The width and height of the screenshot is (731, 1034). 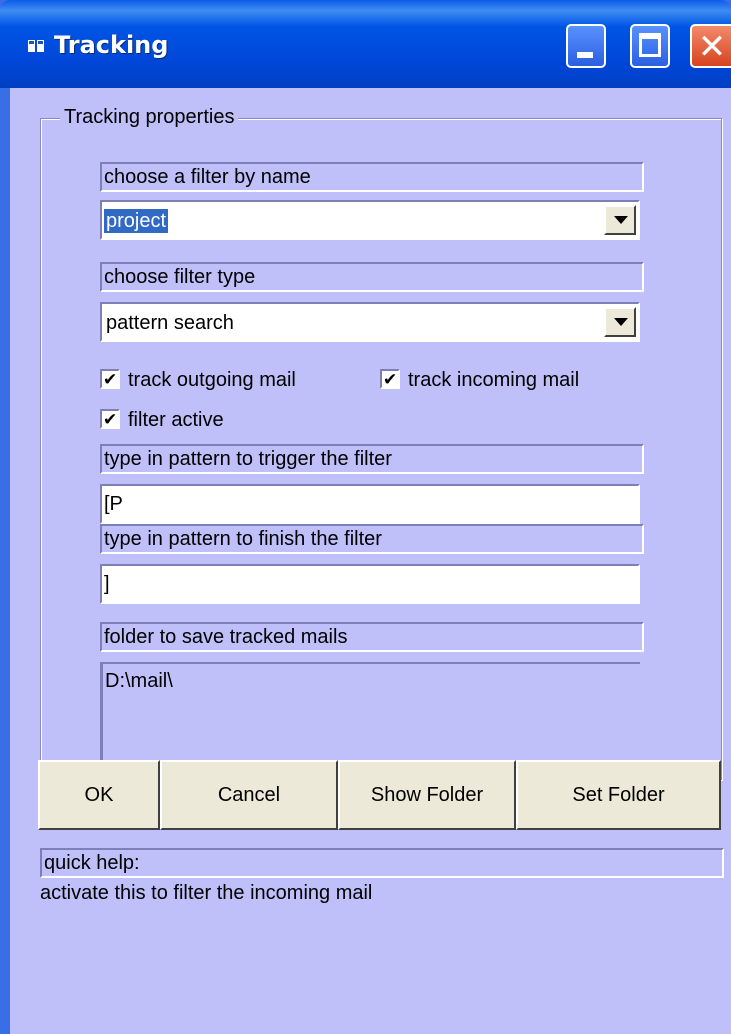 I want to click on filter-name-value: project, so click(x=136, y=221).